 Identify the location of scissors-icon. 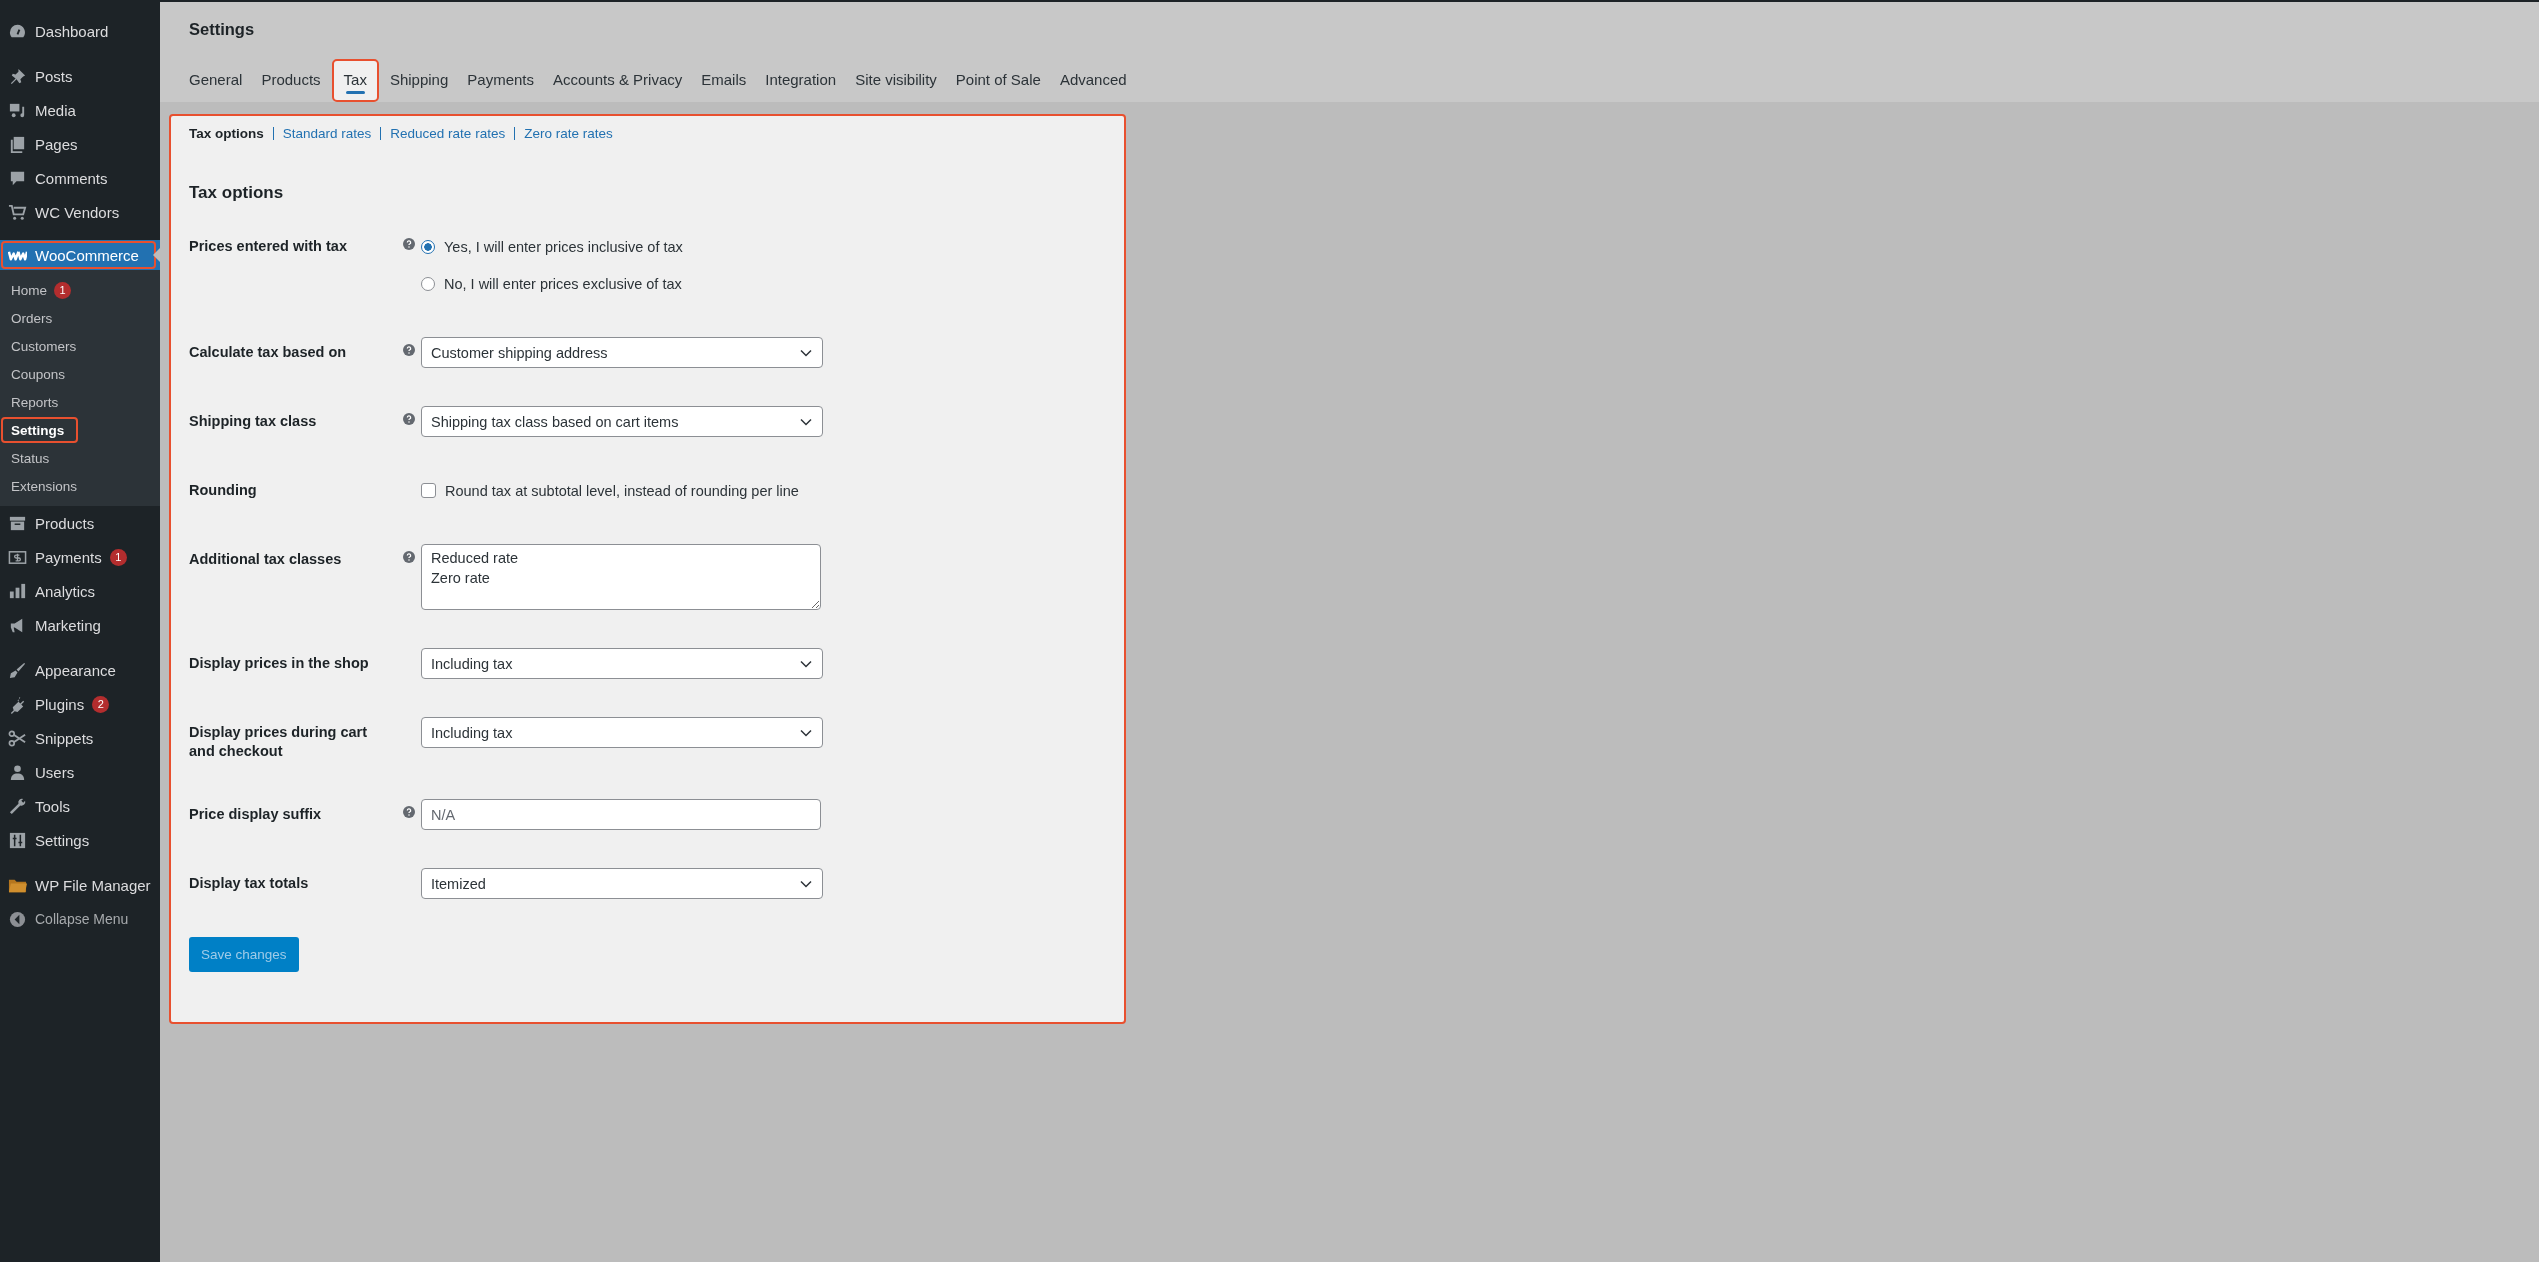
(17, 738).